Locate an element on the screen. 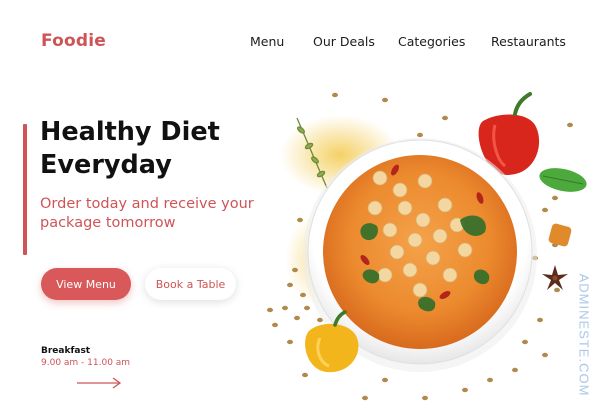 Image resolution: width=600 pixels, height=415 pixels. svg-text: ADMINESTE.COM is located at coordinates (584, 335).